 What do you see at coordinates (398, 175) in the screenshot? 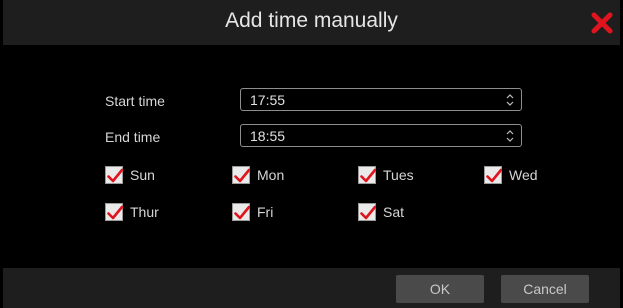
I see `day-label: Tues` at bounding box center [398, 175].